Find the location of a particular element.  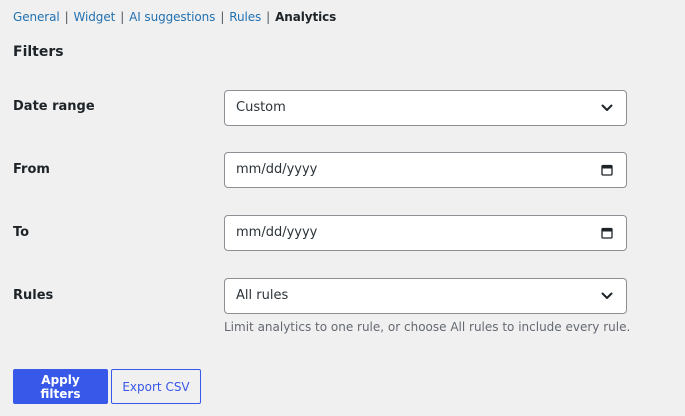

apply-filters-button: Apply filters is located at coordinates (60, 386).